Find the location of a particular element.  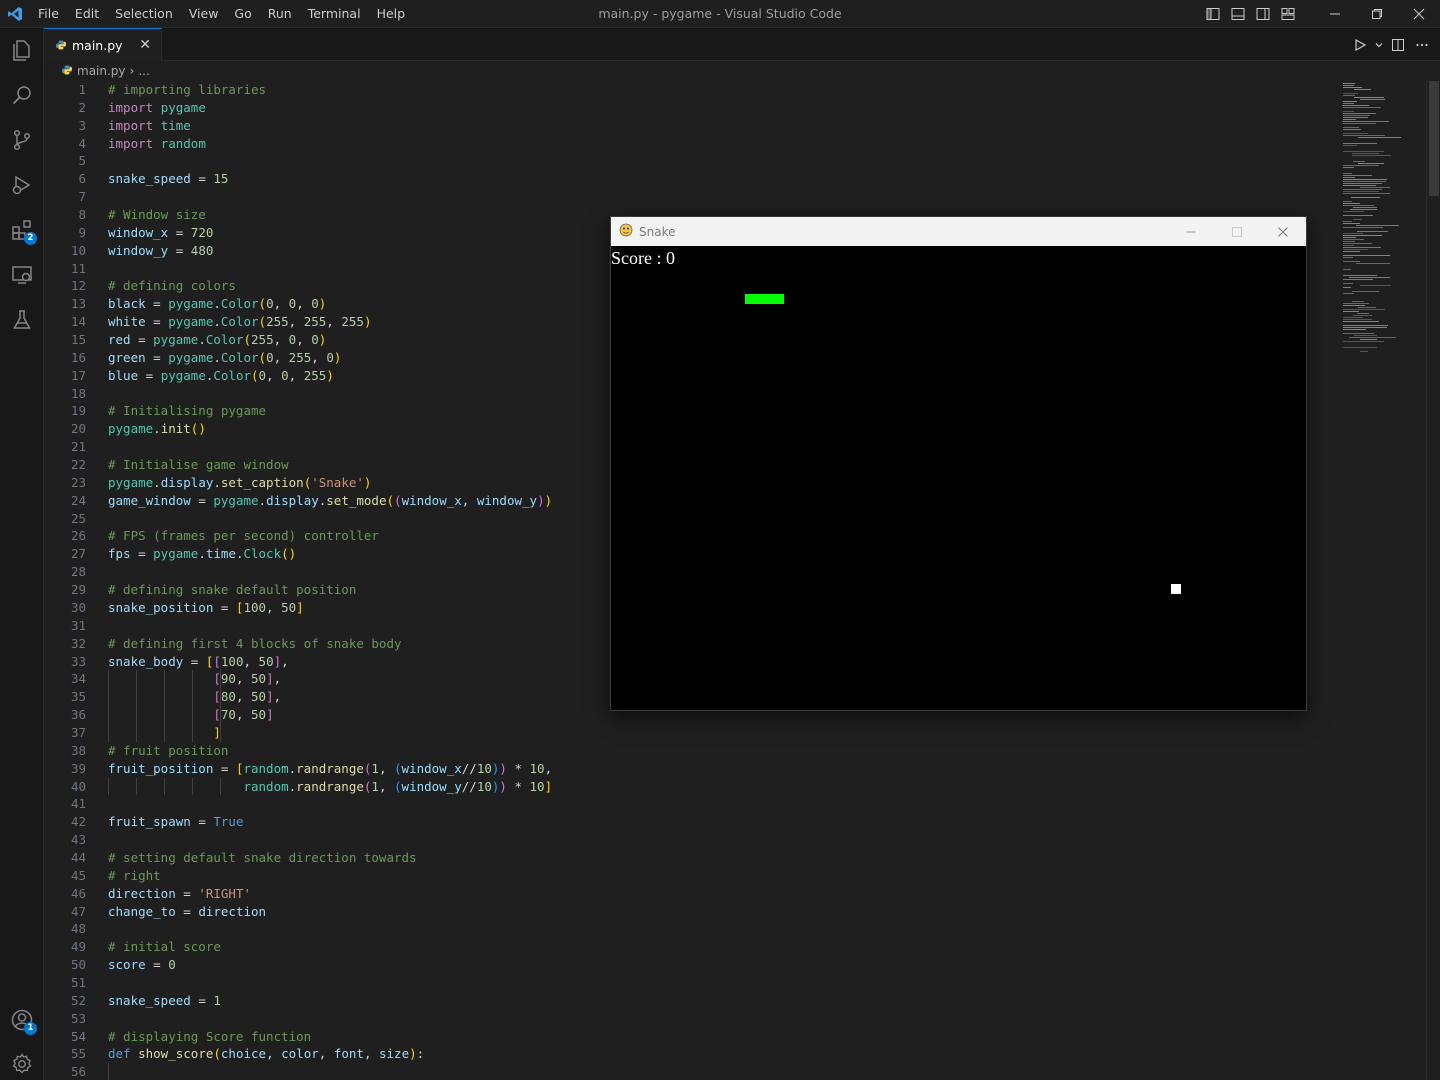

line-number: 10 is located at coordinates (78, 250).